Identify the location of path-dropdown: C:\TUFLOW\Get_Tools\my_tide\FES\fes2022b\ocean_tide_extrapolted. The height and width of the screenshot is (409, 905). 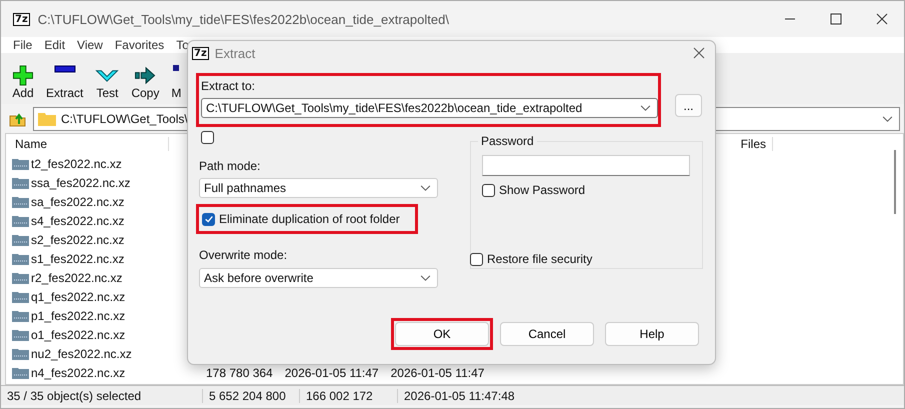
(429, 108).